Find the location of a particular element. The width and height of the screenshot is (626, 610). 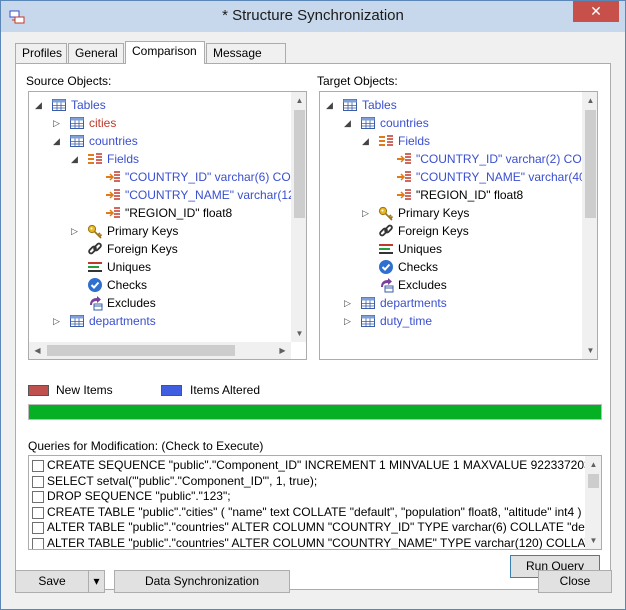

check-icon is located at coordinates (386, 267).